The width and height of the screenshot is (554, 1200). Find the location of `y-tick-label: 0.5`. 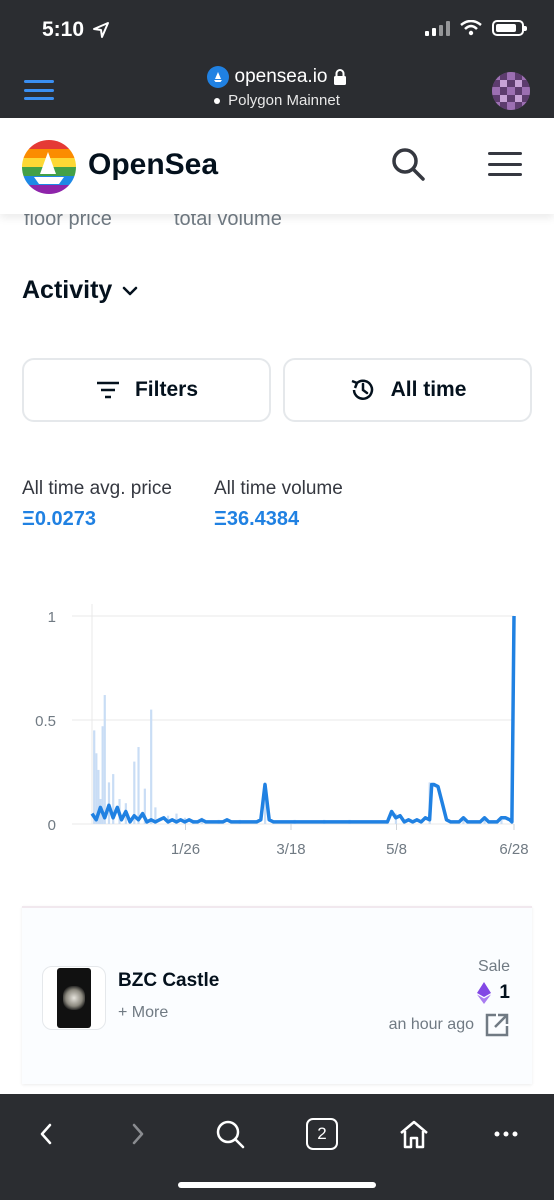

y-tick-label: 0.5 is located at coordinates (45, 721).